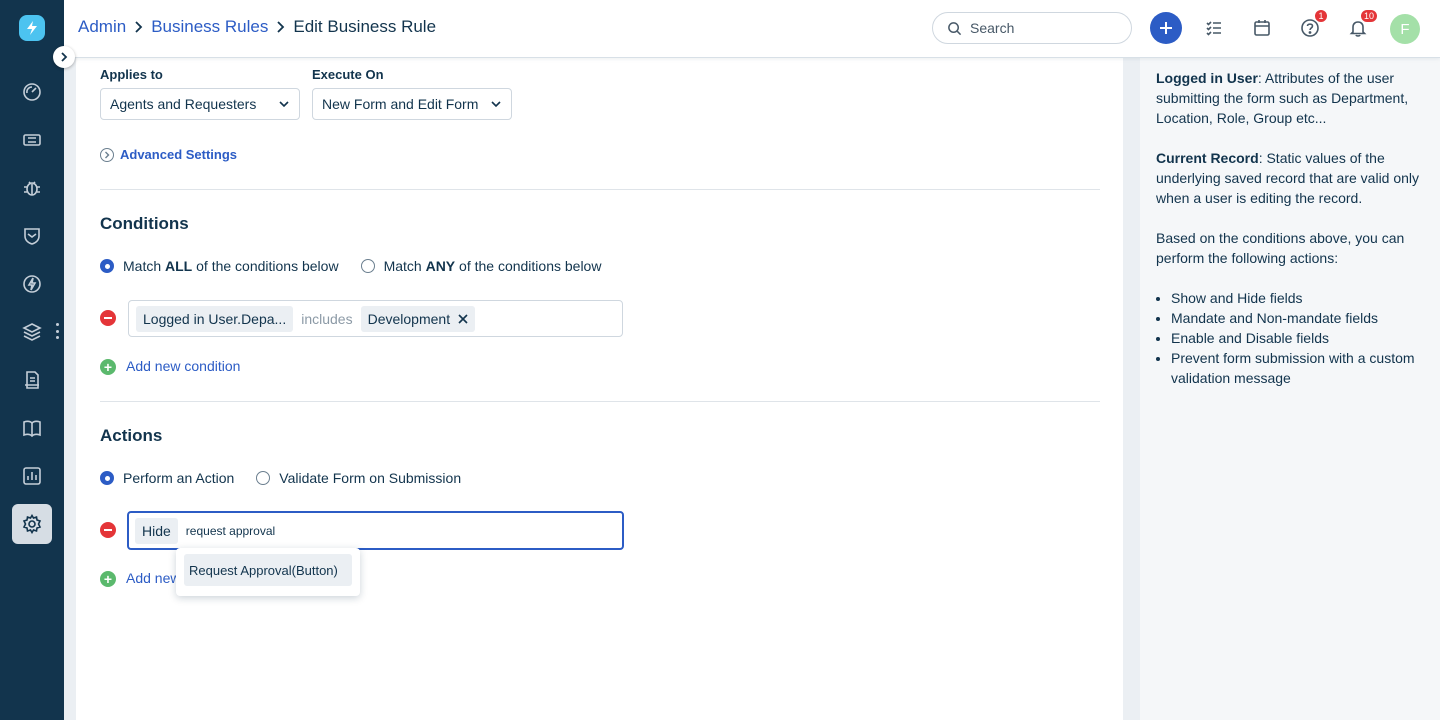 The image size is (1440, 720). What do you see at coordinates (409, 318) in the screenshot?
I see `condition-value-label: Development` at bounding box center [409, 318].